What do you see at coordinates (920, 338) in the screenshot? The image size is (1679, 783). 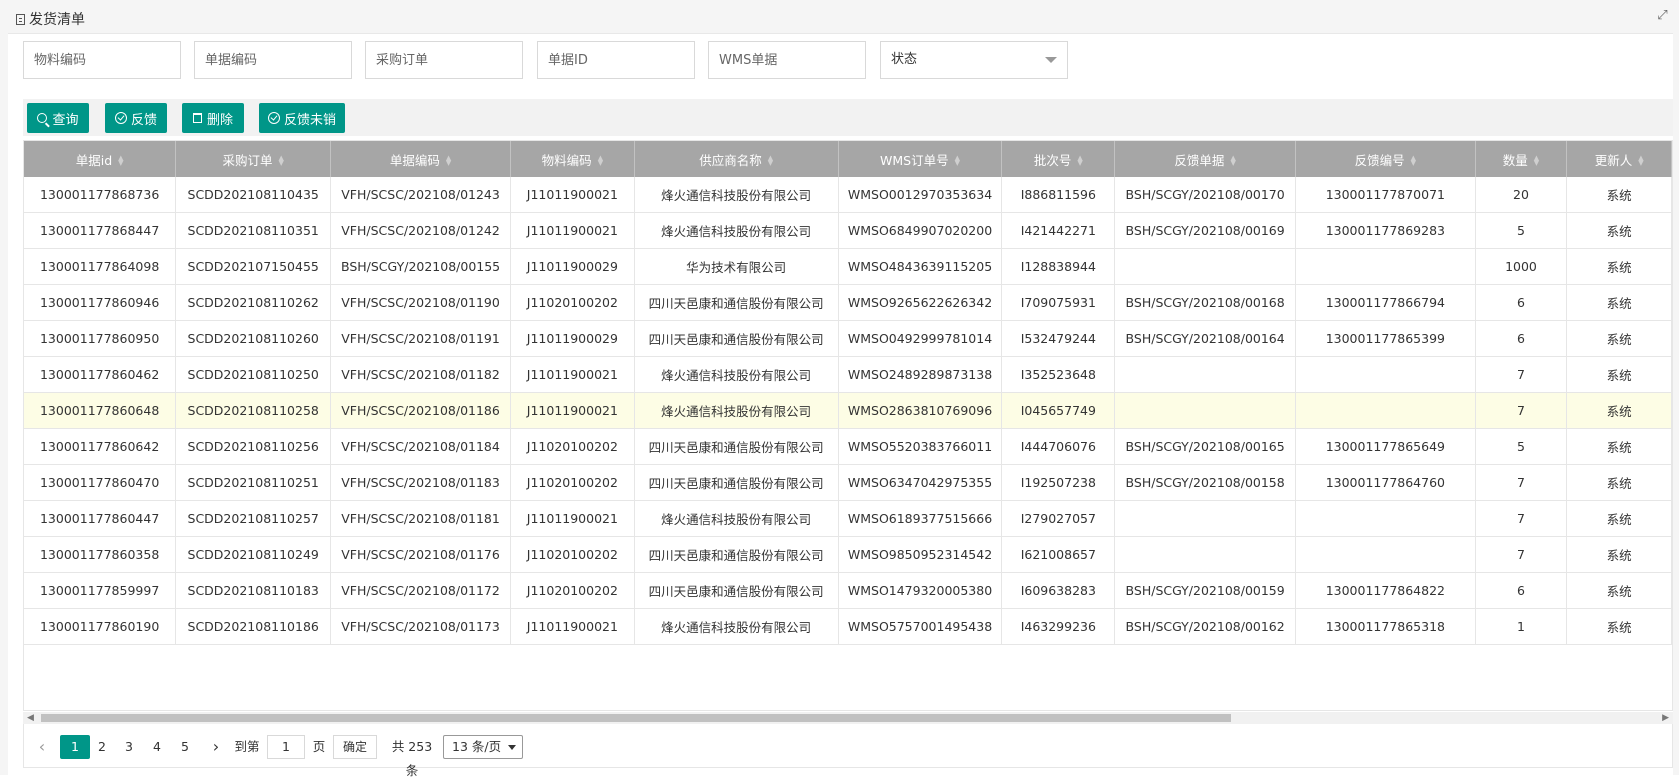 I see `table-cell: WMSO0492999781014` at bounding box center [920, 338].